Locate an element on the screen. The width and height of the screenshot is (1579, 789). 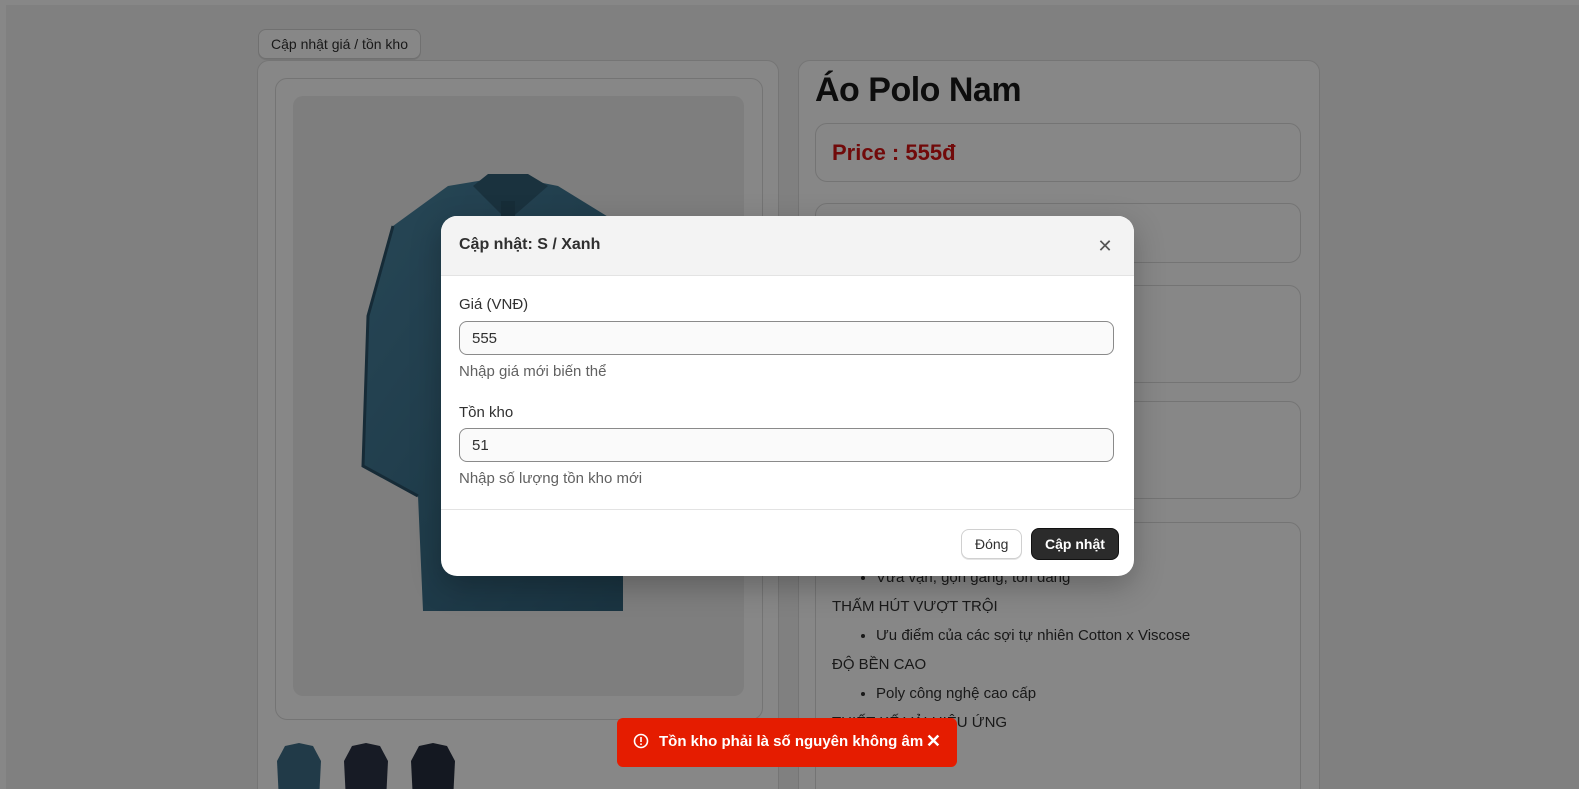
stock-label: Tồn kho is located at coordinates (486, 412).